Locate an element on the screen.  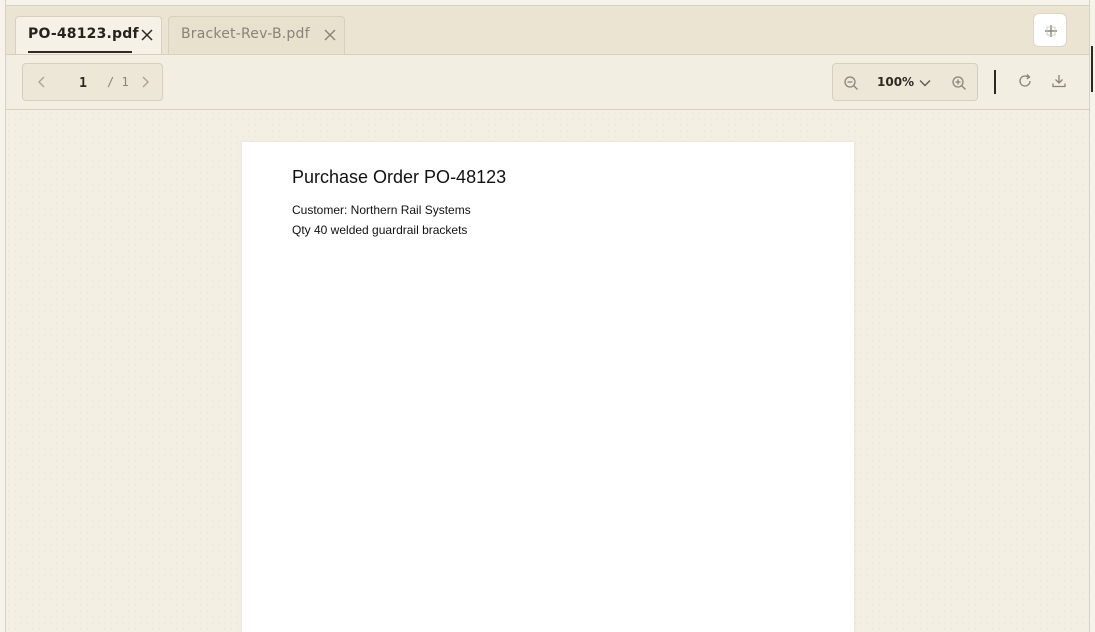
tab-bracket-rev-b: Bracket-Rev-B.pdf is located at coordinates (256, 35).